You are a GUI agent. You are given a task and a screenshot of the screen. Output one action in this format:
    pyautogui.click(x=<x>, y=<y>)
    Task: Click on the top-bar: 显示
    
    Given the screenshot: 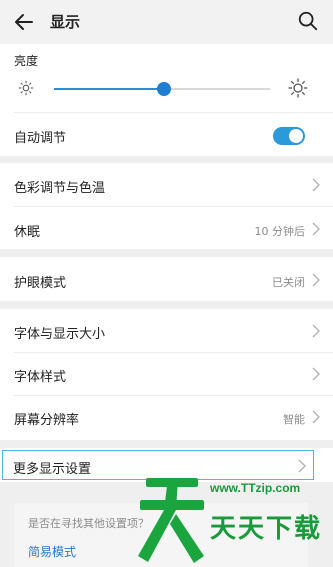 What is the action you would take?
    pyautogui.click(x=166, y=22)
    